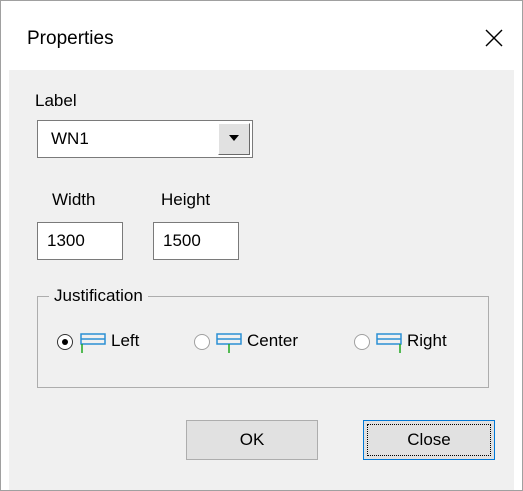 The height and width of the screenshot is (491, 523). I want to click on width-field: 1300, so click(80, 241).